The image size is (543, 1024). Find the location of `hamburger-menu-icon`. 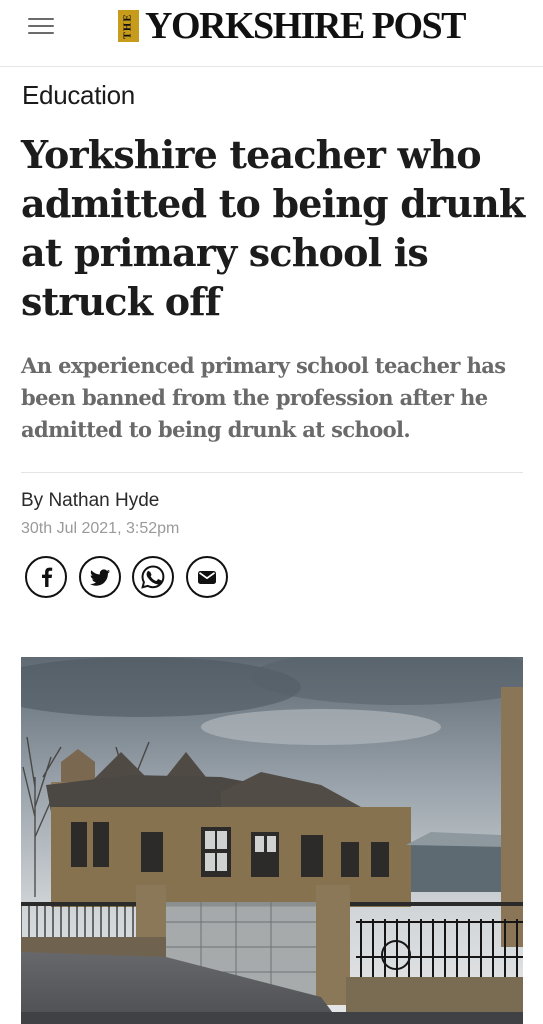

hamburger-menu-icon is located at coordinates (41, 26).